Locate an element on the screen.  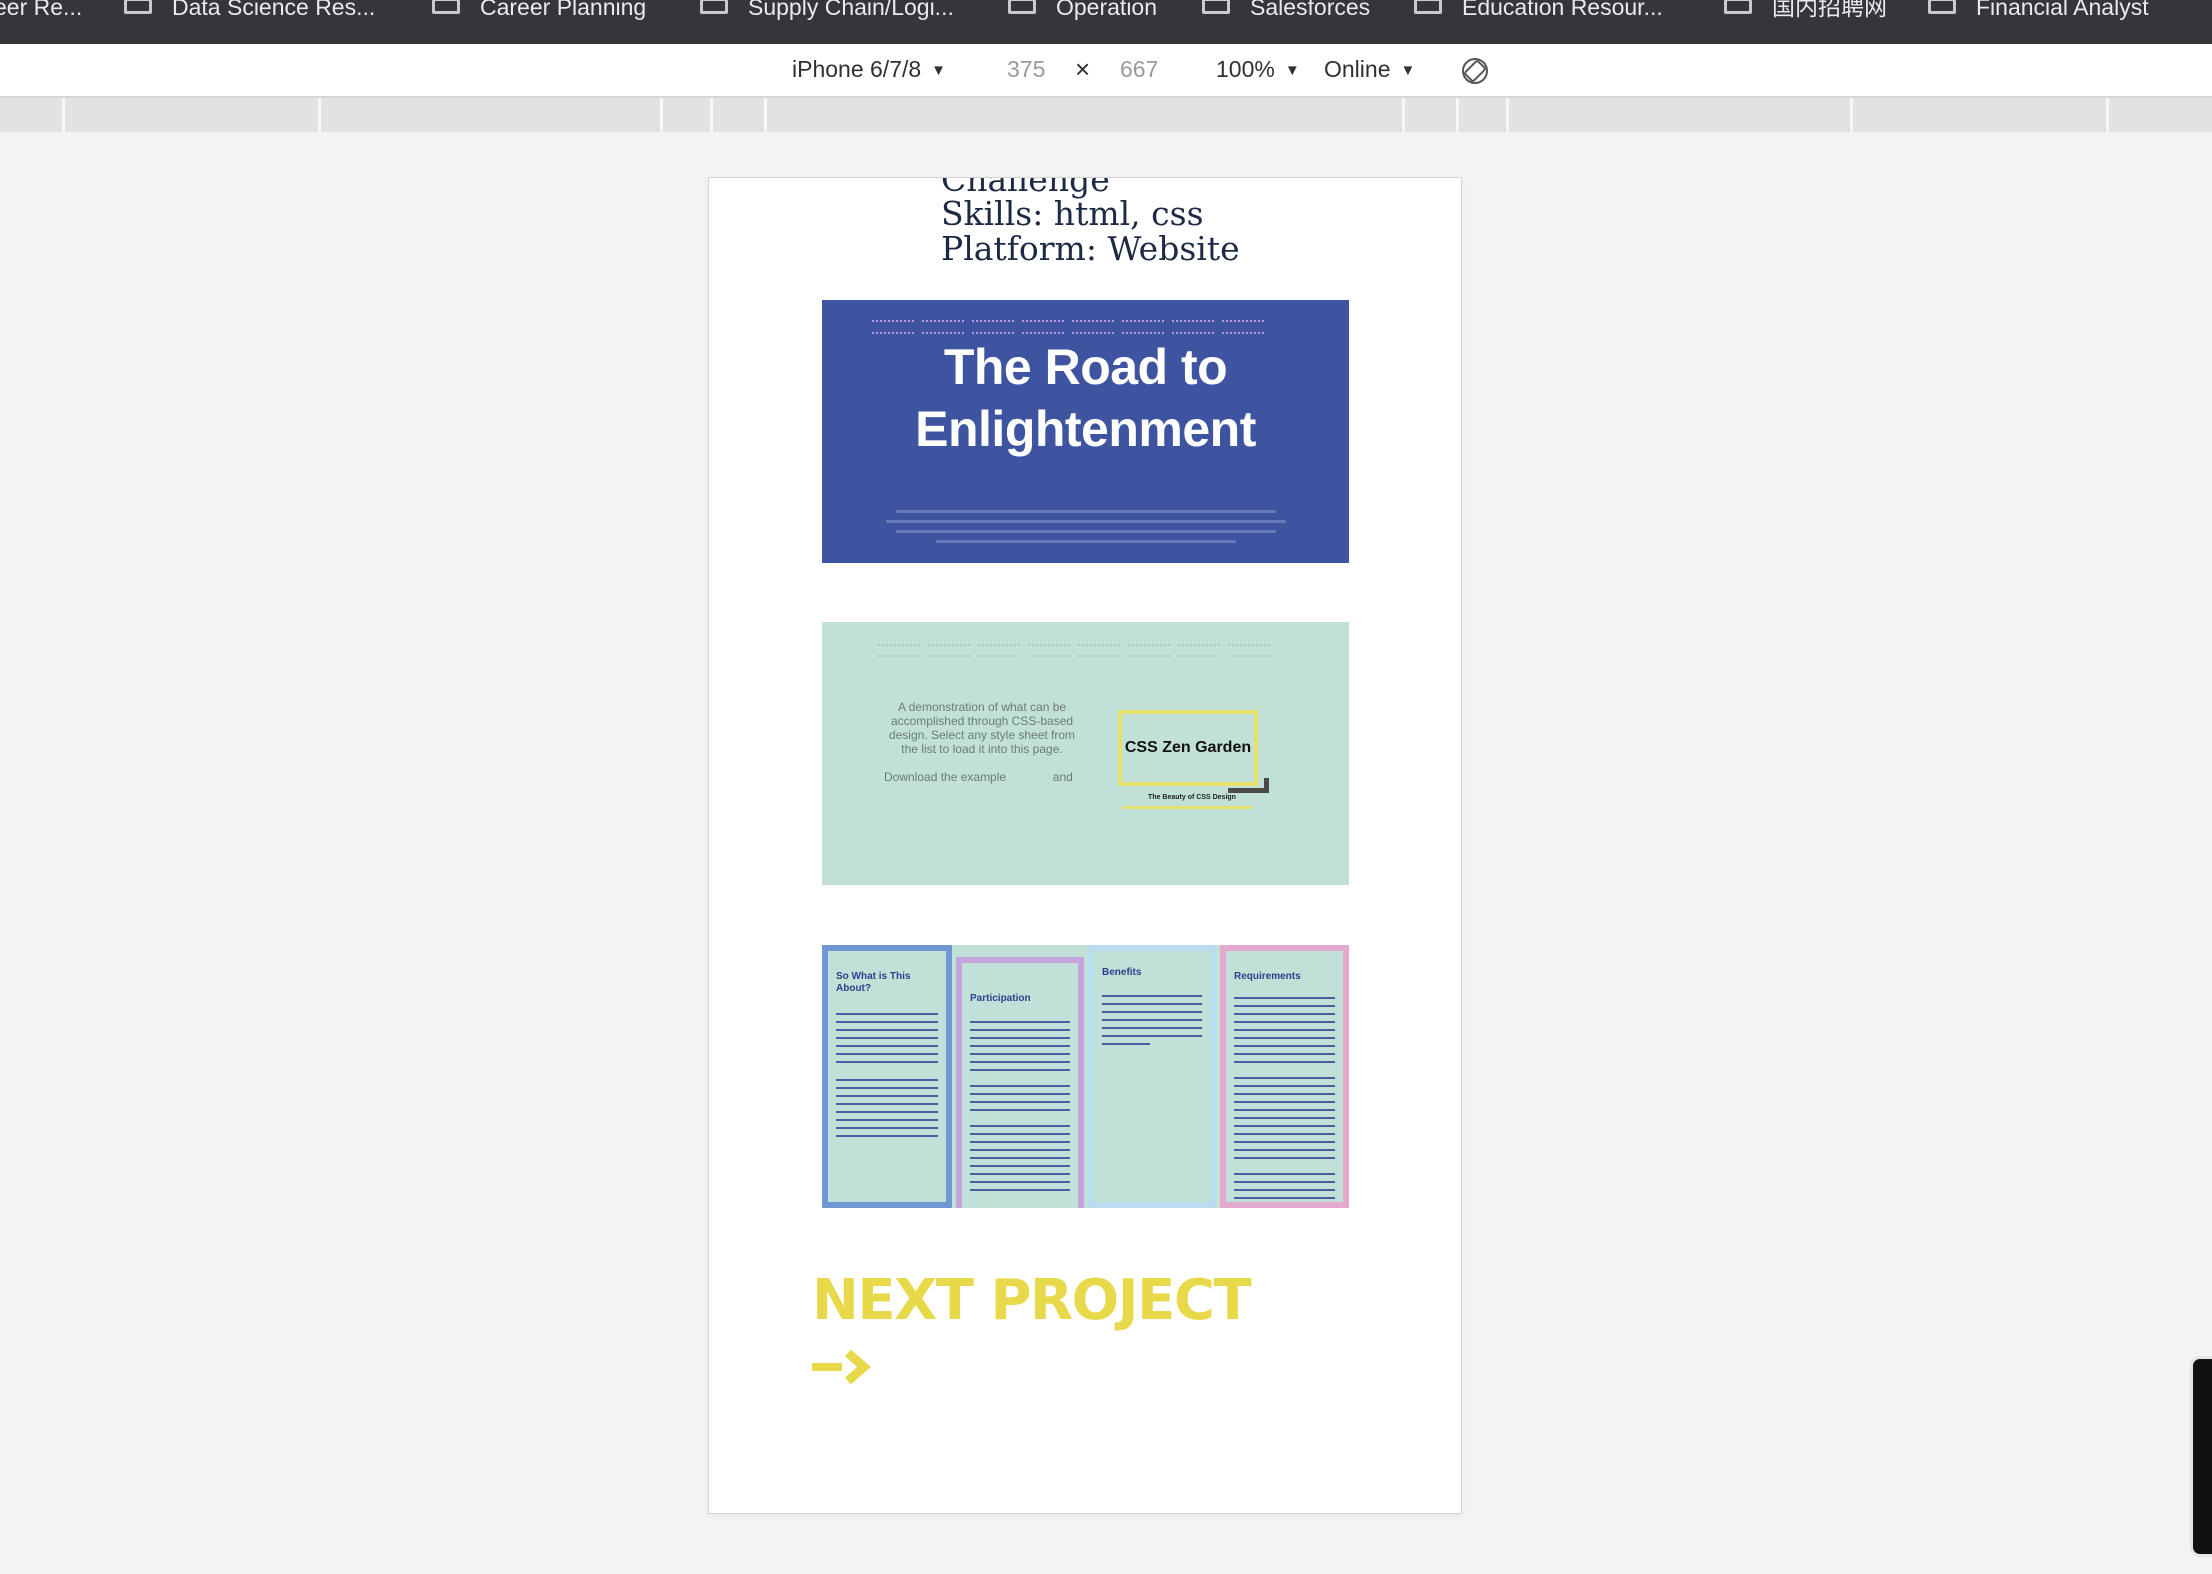
zen-tagline: The Beauty of CSS Design is located at coordinates (1192, 797).